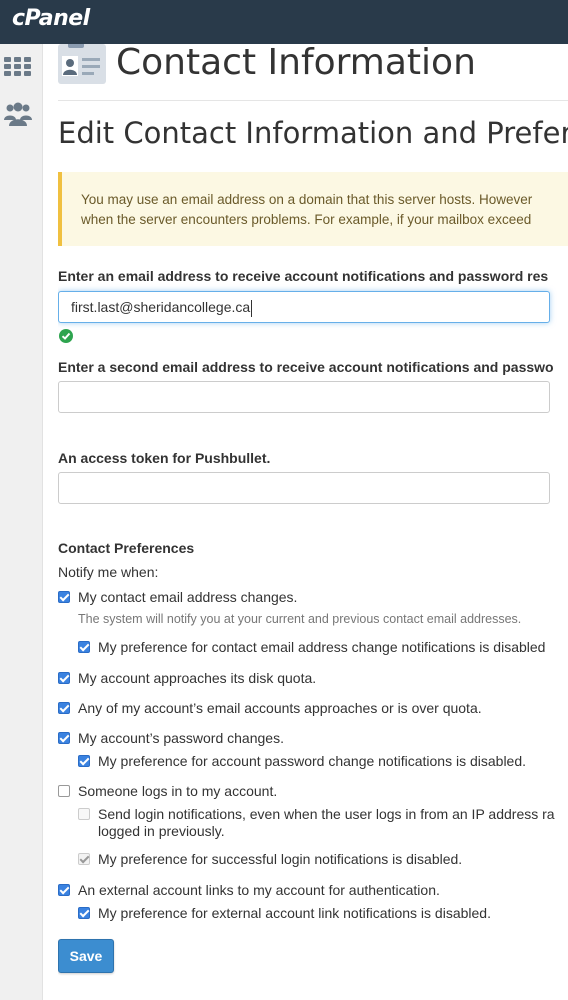 The image size is (568, 1000). I want to click on checkbox-login-unrecognized-ip, so click(84, 814).